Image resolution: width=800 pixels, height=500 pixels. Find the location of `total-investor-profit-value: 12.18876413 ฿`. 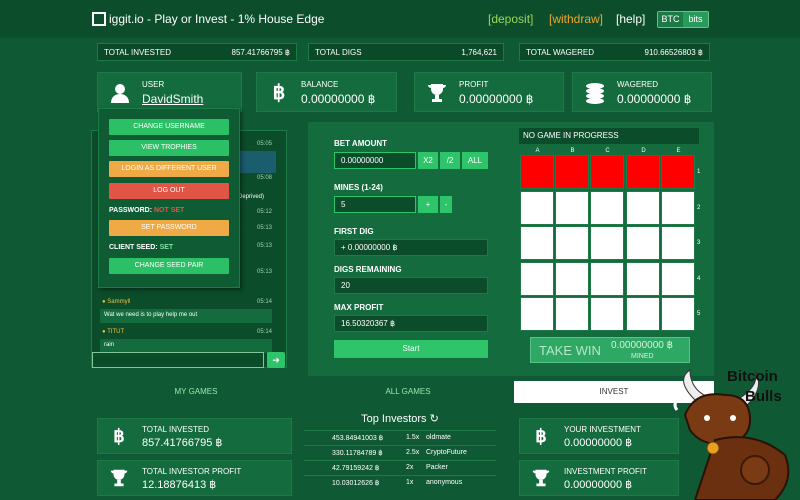

total-investor-profit-value: 12.18876413 ฿ is located at coordinates (179, 485).